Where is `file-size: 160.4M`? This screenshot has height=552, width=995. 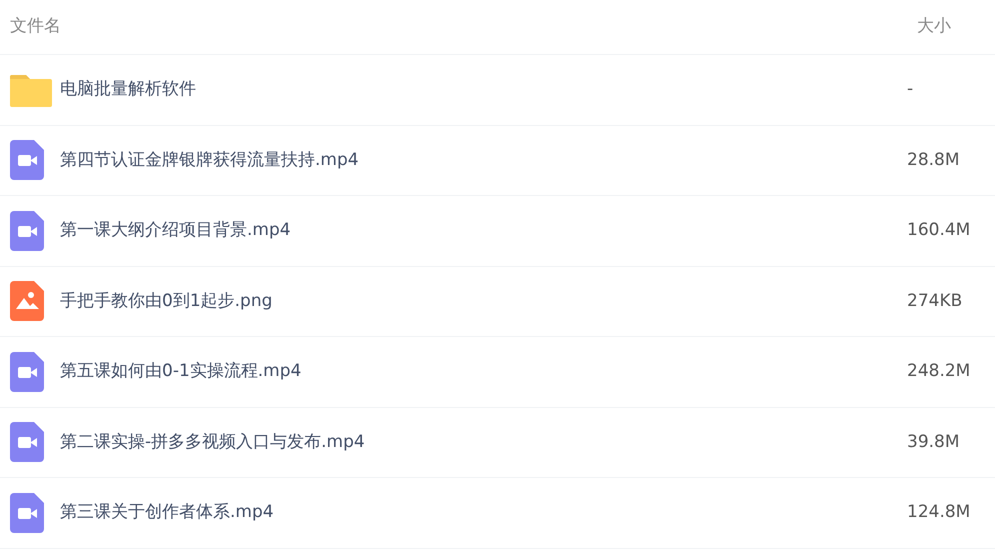 file-size: 160.4M is located at coordinates (938, 230).